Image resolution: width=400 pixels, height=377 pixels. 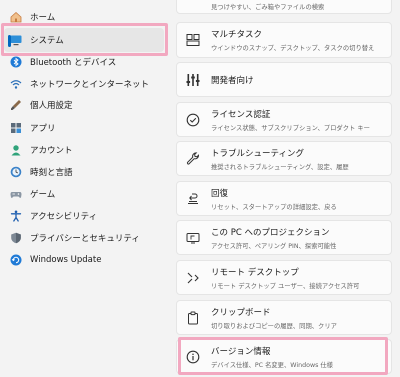 What do you see at coordinates (237, 35) in the screenshot?
I see `card-title: マルチタスク` at bounding box center [237, 35].